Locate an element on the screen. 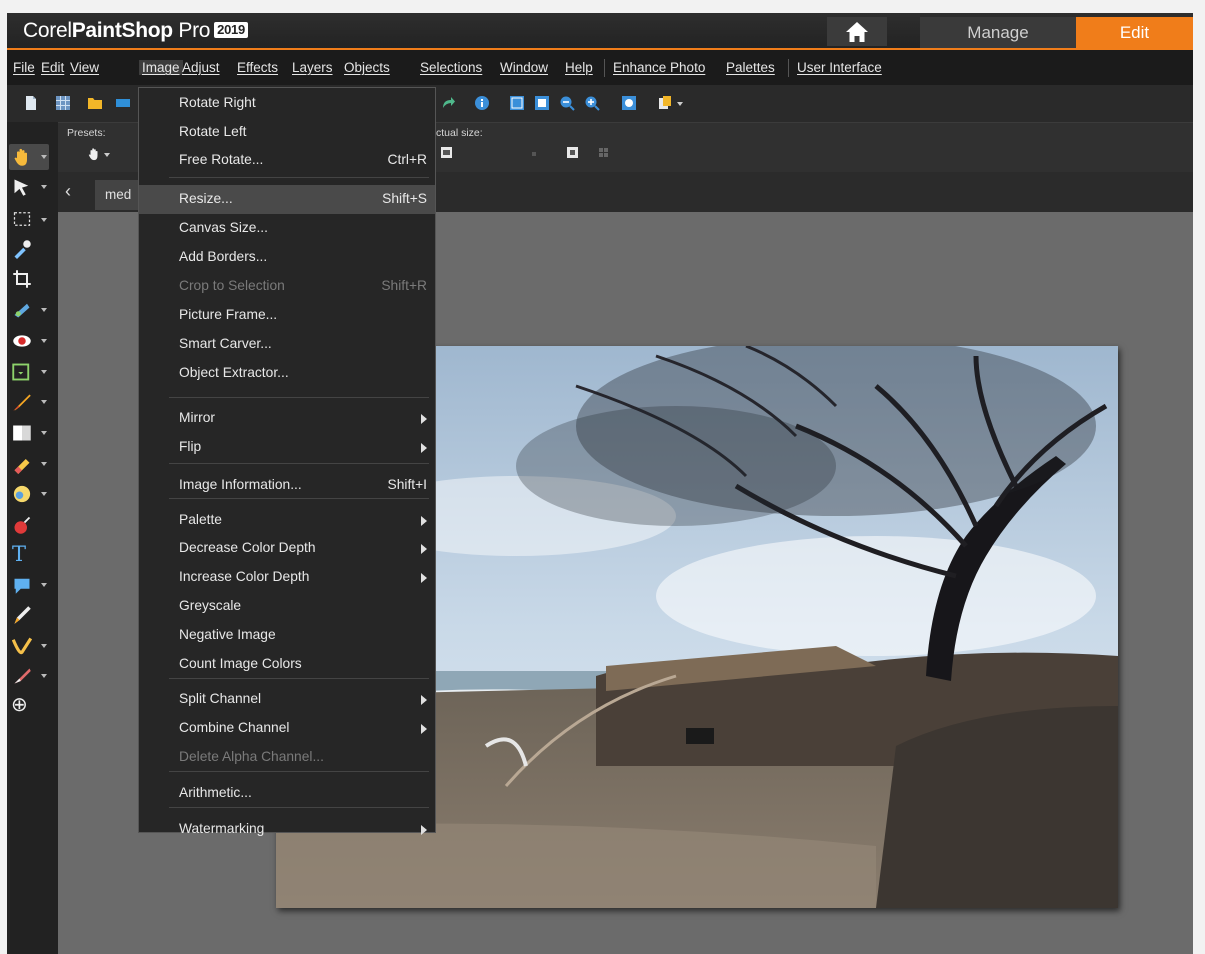 This screenshot has height=954, width=1205. redo-icon is located at coordinates (448, 103).